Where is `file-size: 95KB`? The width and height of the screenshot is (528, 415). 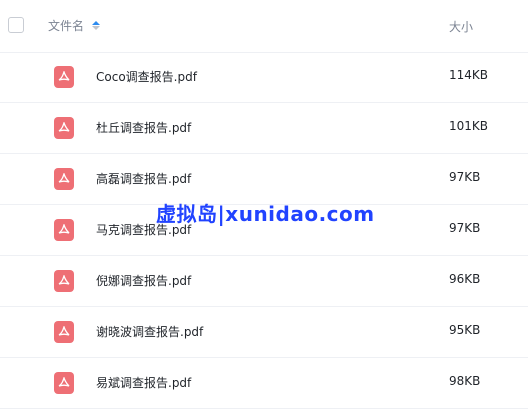
file-size: 95KB is located at coordinates (465, 330).